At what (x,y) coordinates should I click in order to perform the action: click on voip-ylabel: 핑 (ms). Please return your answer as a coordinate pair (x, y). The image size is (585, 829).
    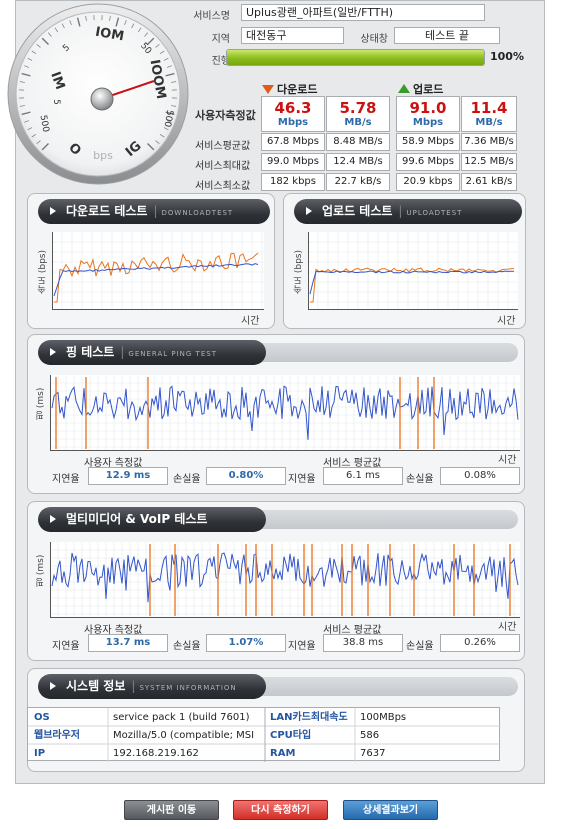
    Looking at the image, I should click on (41, 570).